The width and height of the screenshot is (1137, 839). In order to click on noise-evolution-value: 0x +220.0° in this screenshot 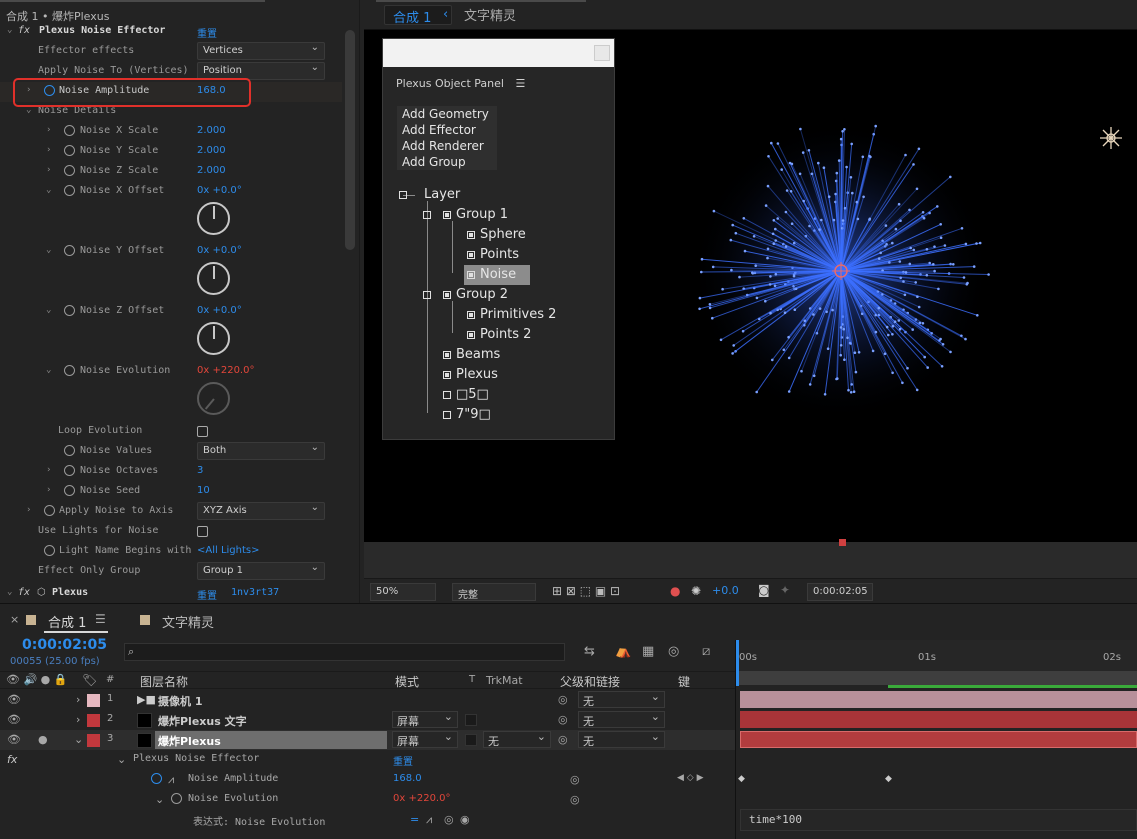, I will do `click(225, 370)`.